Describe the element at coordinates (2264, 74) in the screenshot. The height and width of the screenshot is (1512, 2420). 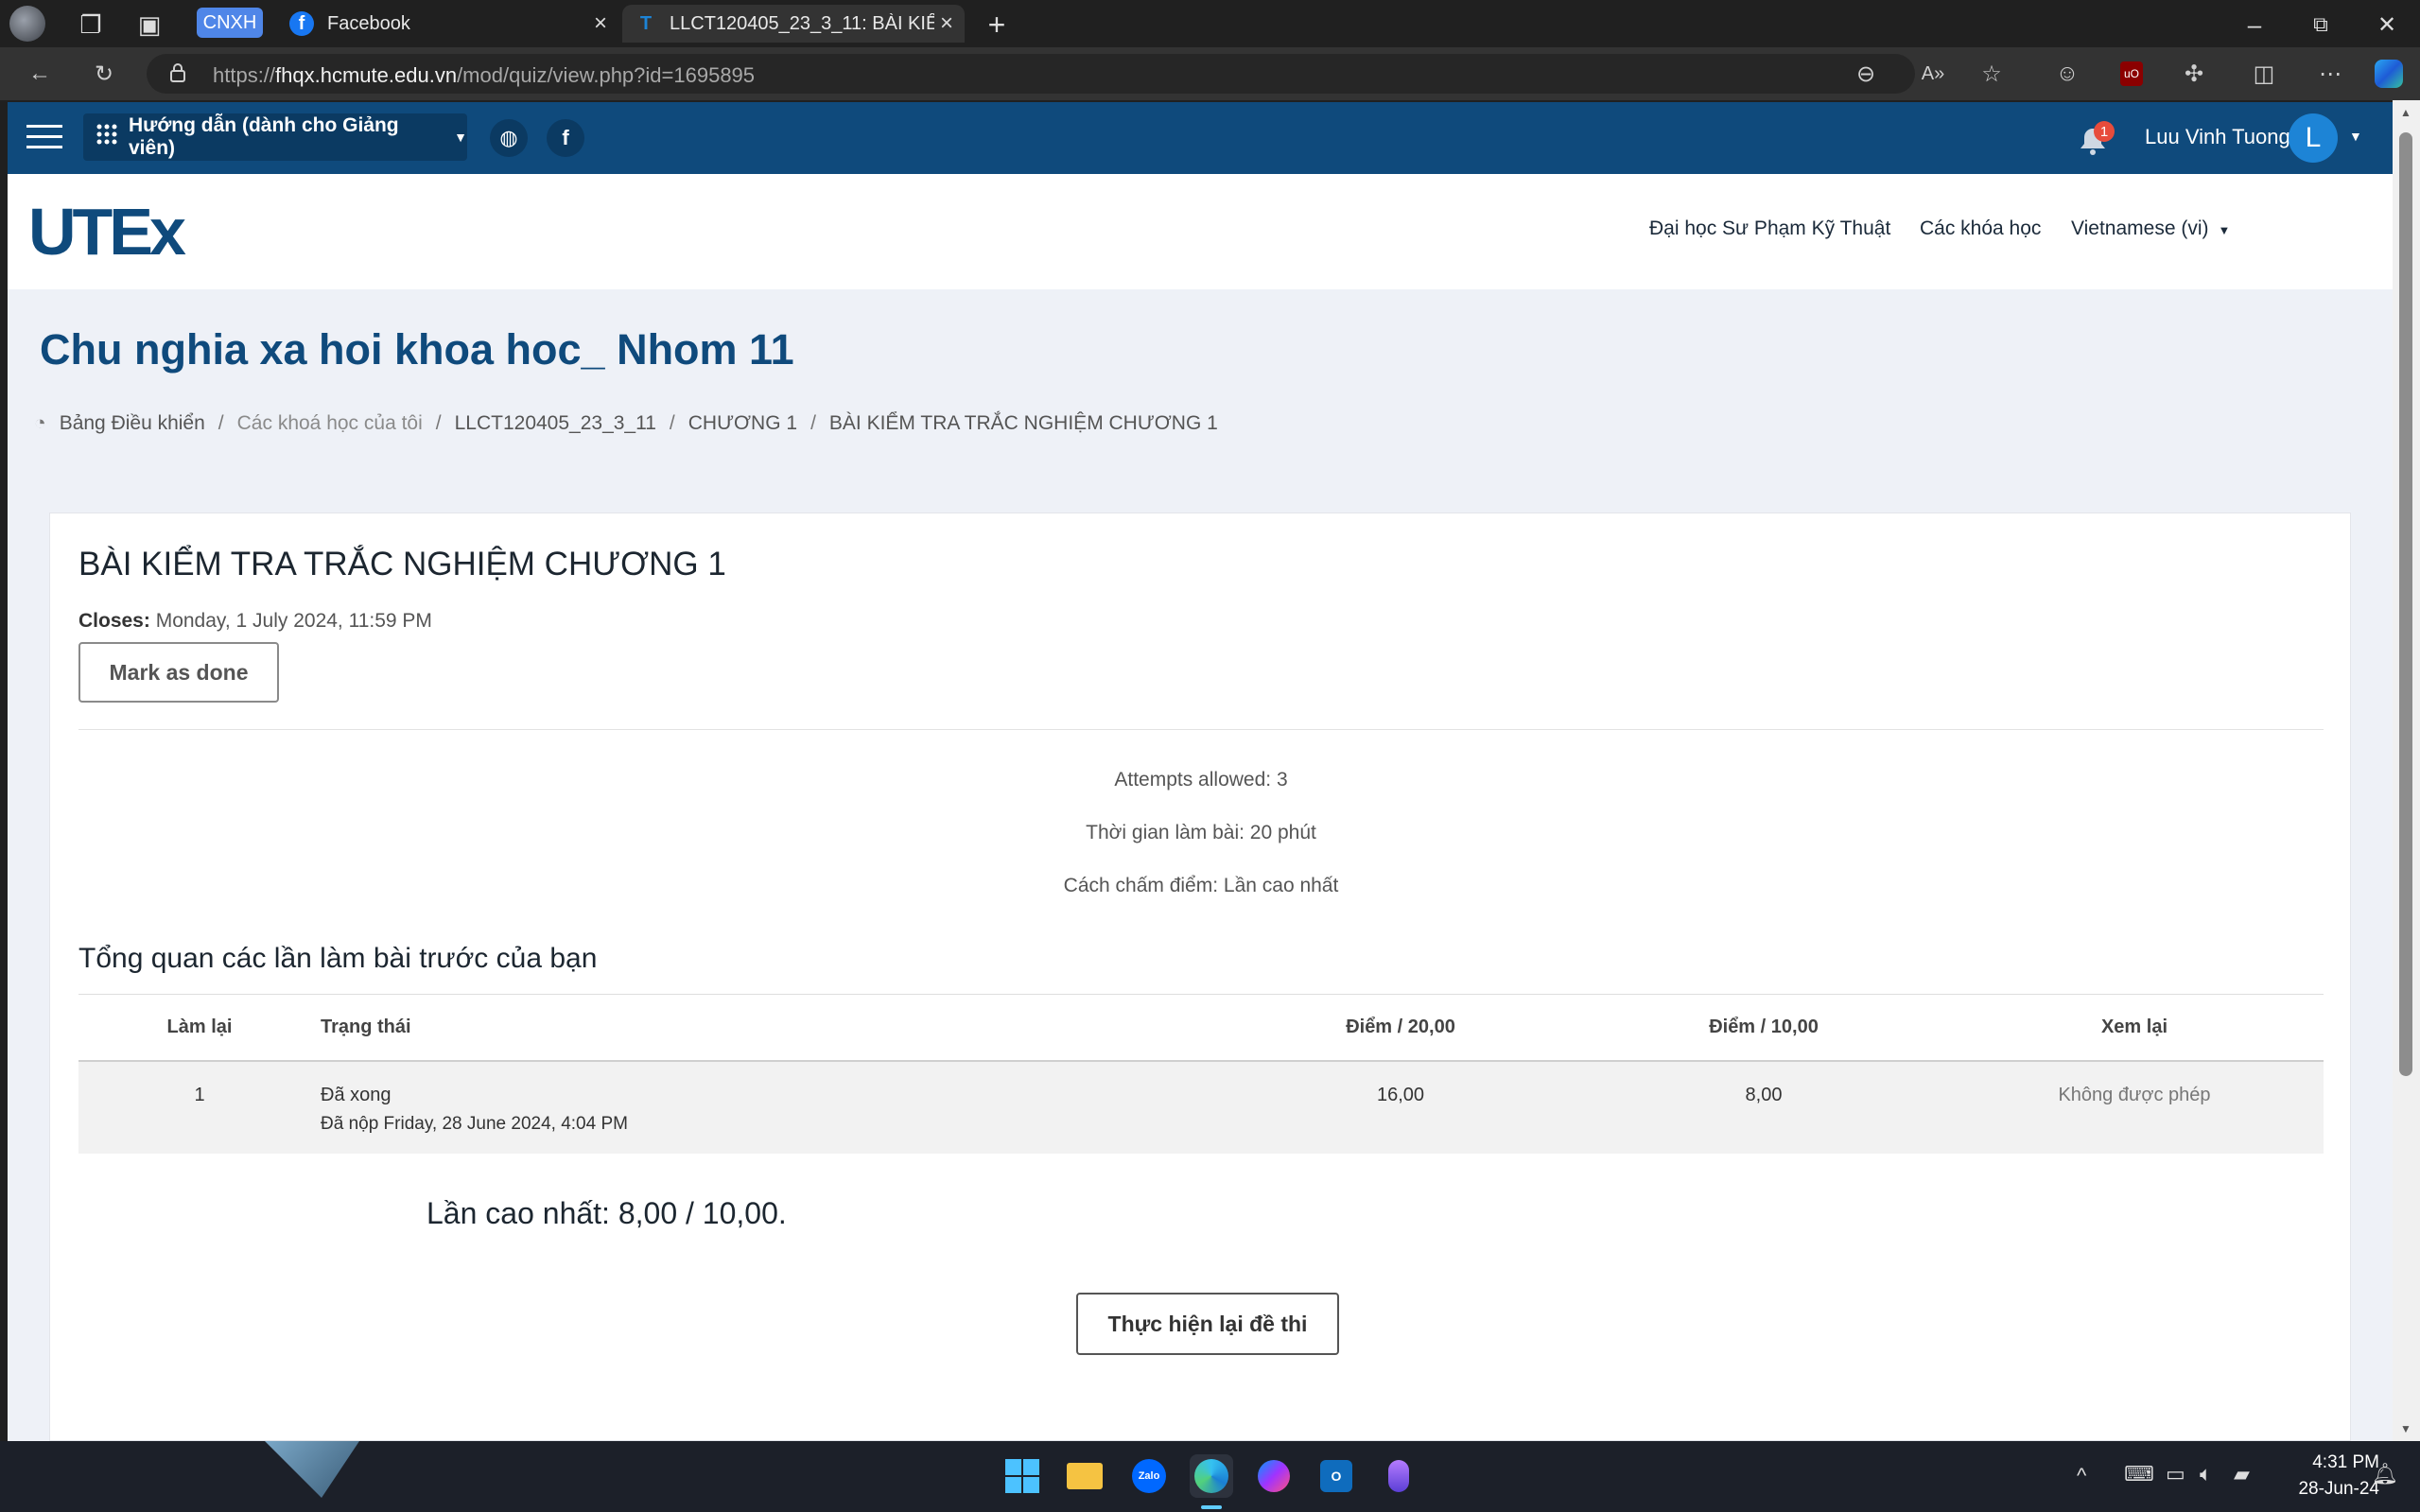
I see `split-screen-icon: ◫` at that location.